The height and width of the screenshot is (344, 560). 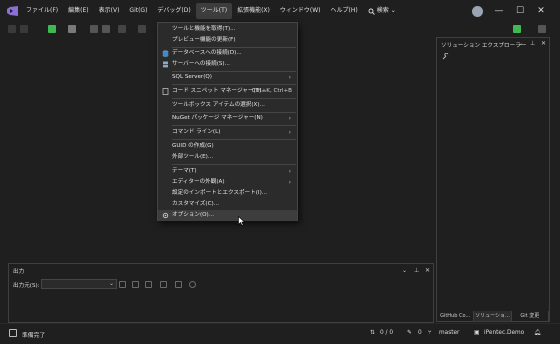 I want to click on open-file-icon, so click(x=72, y=29).